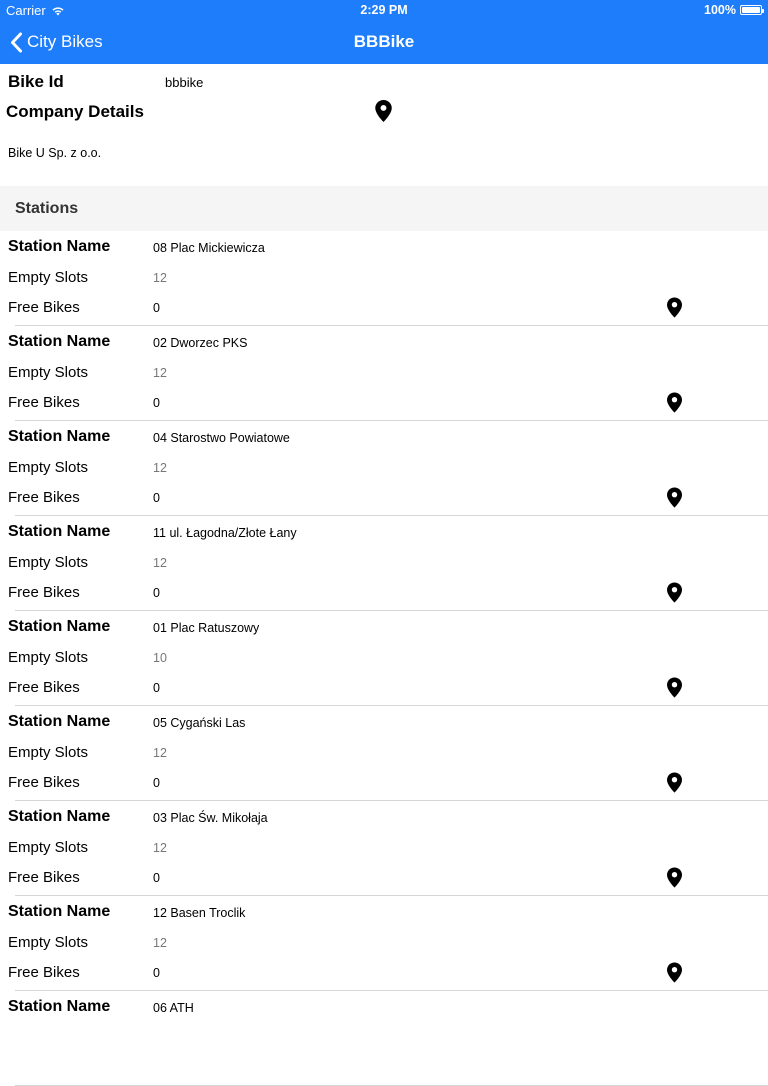  I want to click on status-bar: Carrier 2:29 PM 100%, so click(384, 10).